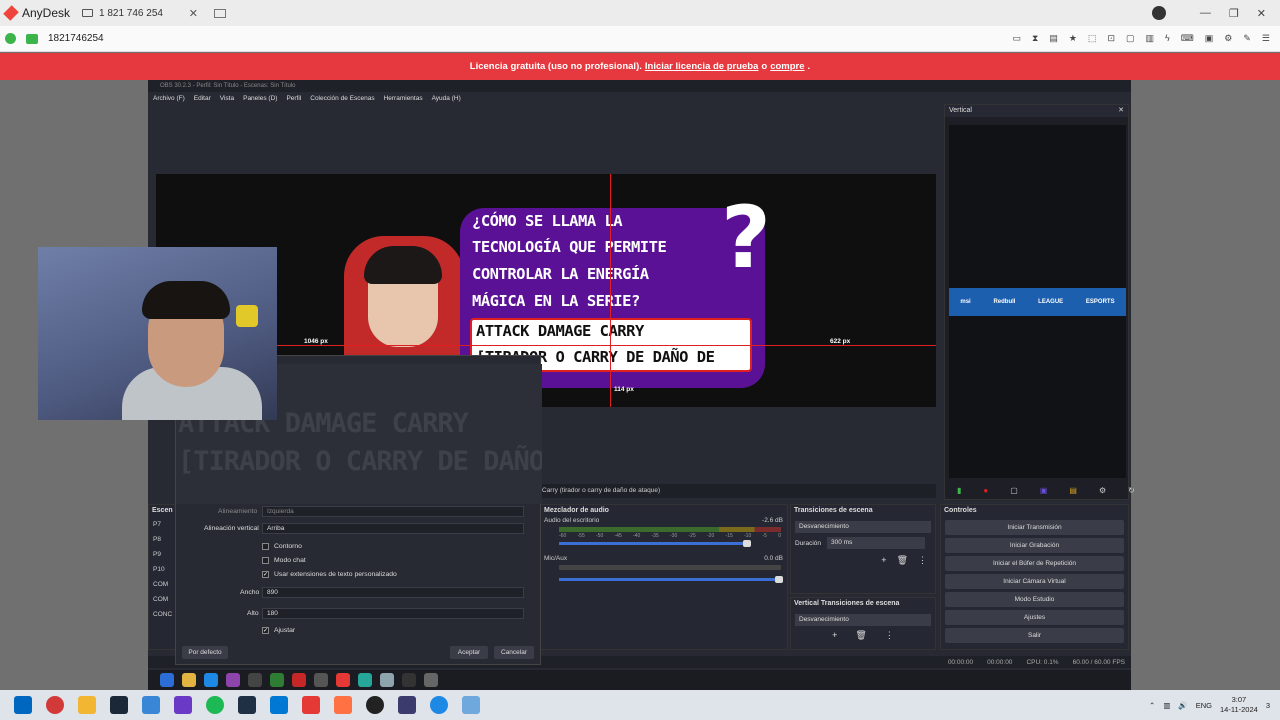 This screenshot has width=1280, height=720. Describe the element at coordinates (277, 680) in the screenshot. I see `xbox-icon` at that location.